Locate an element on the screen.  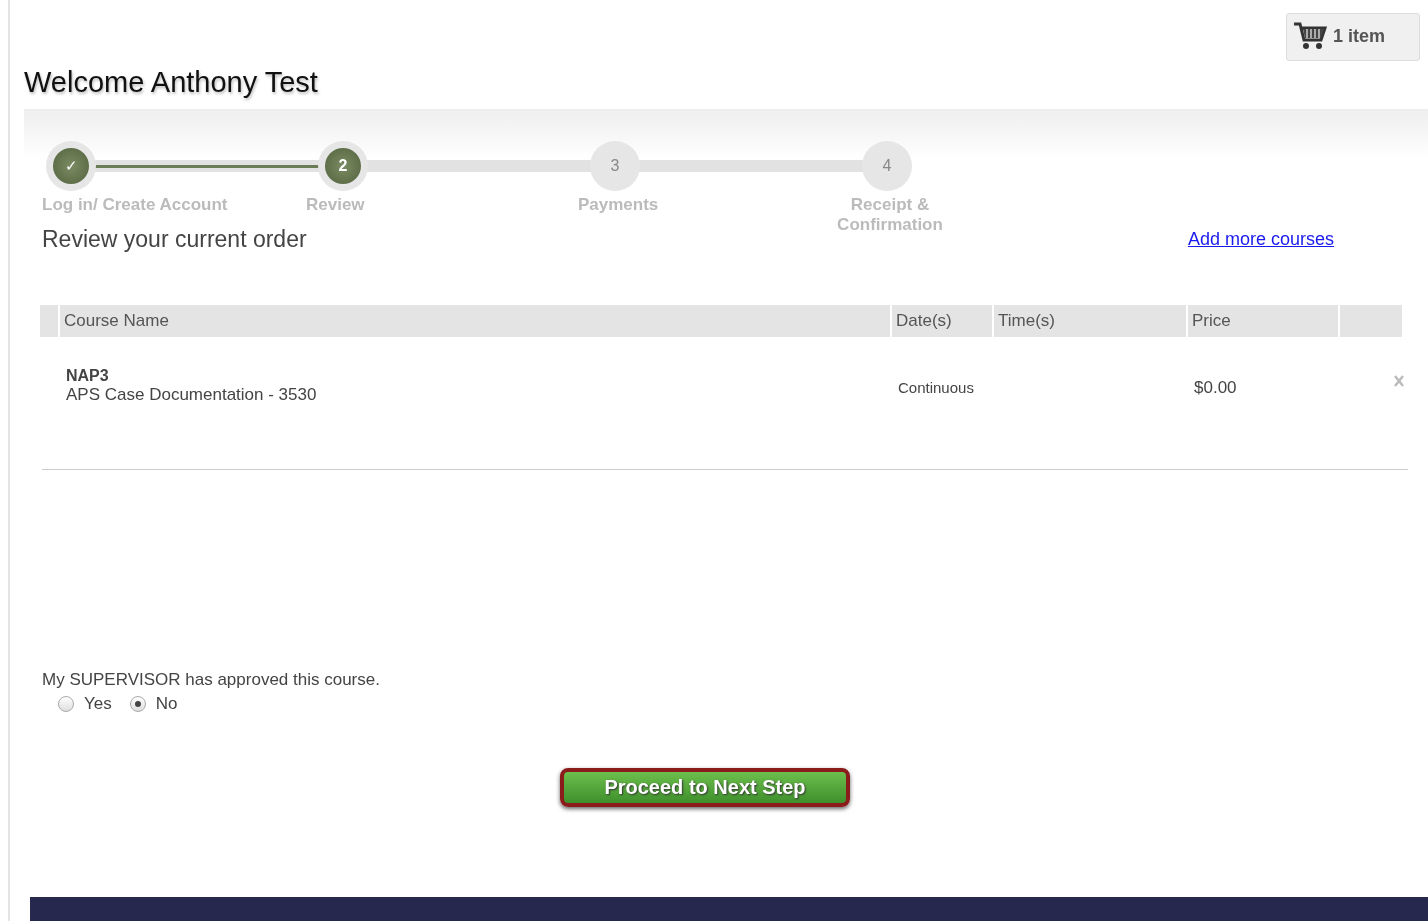
step-label: Review is located at coordinates (335, 205).